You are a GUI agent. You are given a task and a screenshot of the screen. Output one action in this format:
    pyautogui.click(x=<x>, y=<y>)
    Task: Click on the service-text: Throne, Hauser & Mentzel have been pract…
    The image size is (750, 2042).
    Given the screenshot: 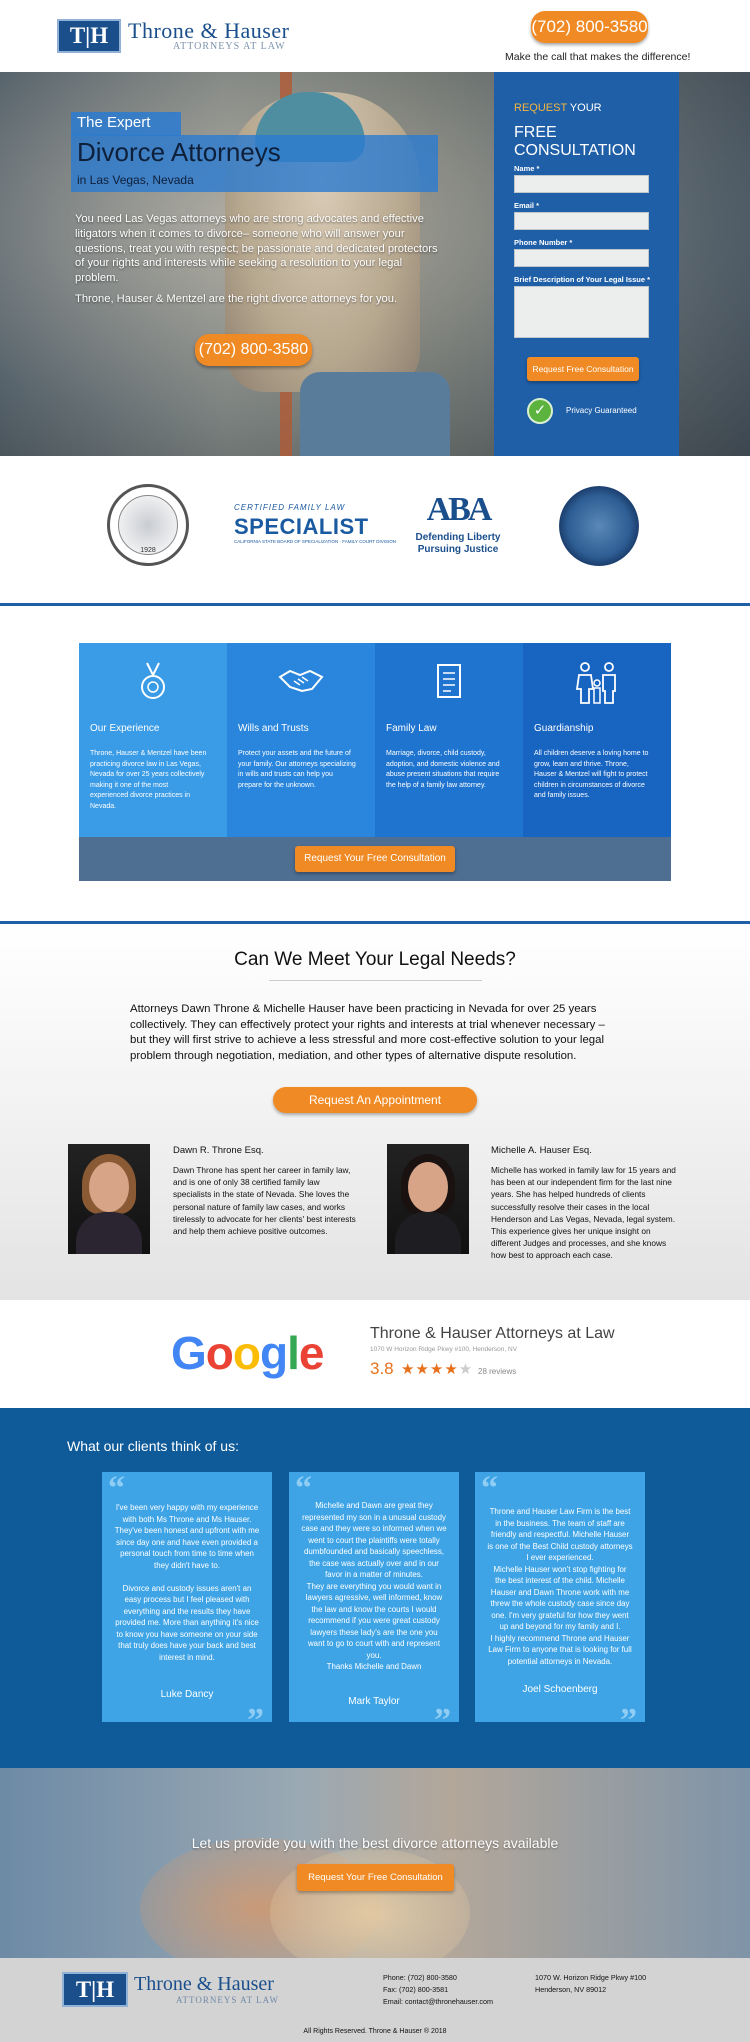 What is the action you would take?
    pyautogui.click(x=148, y=780)
    